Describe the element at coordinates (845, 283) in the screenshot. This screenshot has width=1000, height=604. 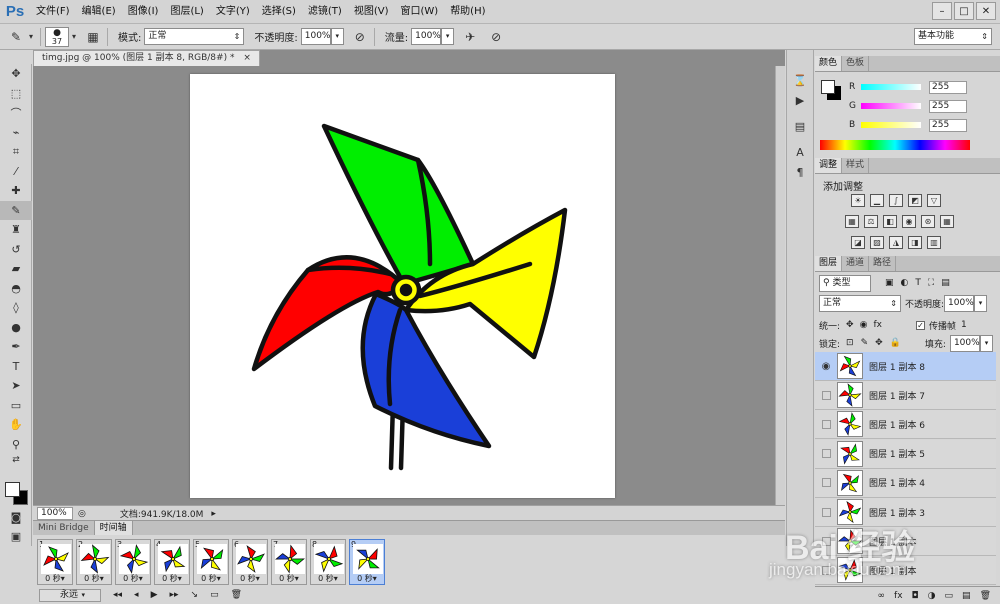
I see `layer-filter-select: ⚲ 类型` at that location.